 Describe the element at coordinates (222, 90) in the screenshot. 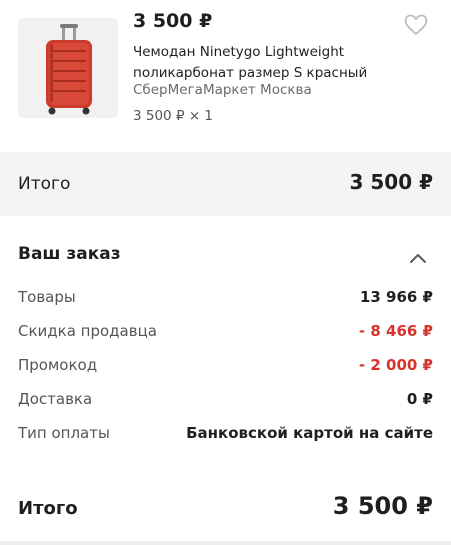

I see `seller-name: СберМегаМаркет Москва` at that location.